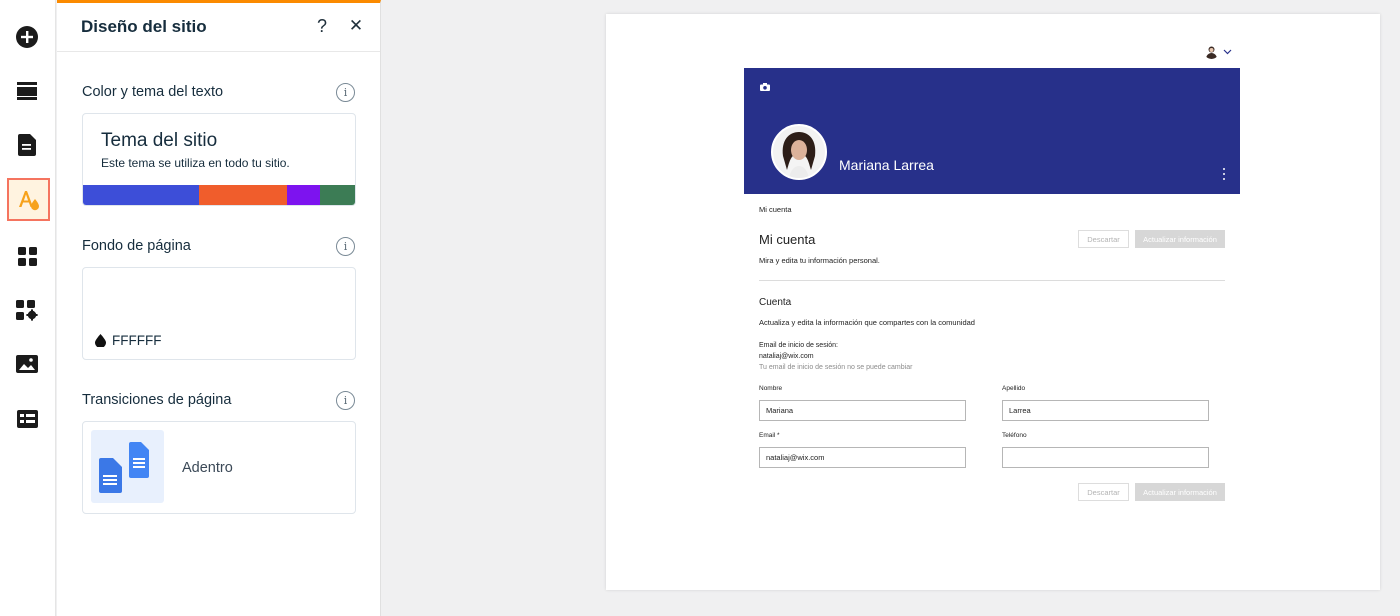  What do you see at coordinates (862, 410) in the screenshot?
I see `first-name-field` at bounding box center [862, 410].